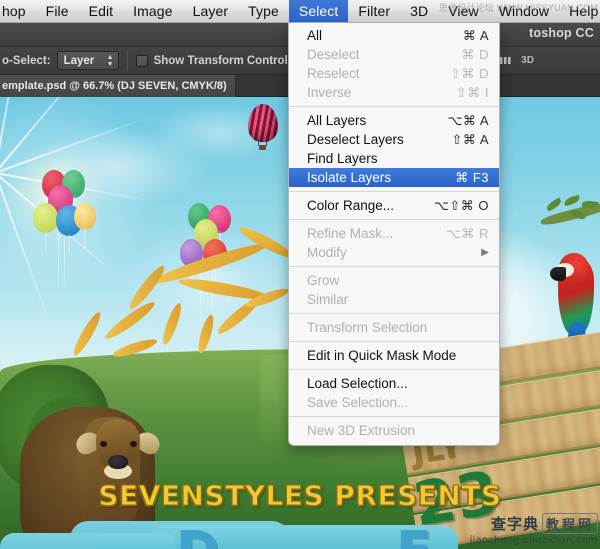 The height and width of the screenshot is (549, 600). I want to click on menu-filter: Filter, so click(374, 11).